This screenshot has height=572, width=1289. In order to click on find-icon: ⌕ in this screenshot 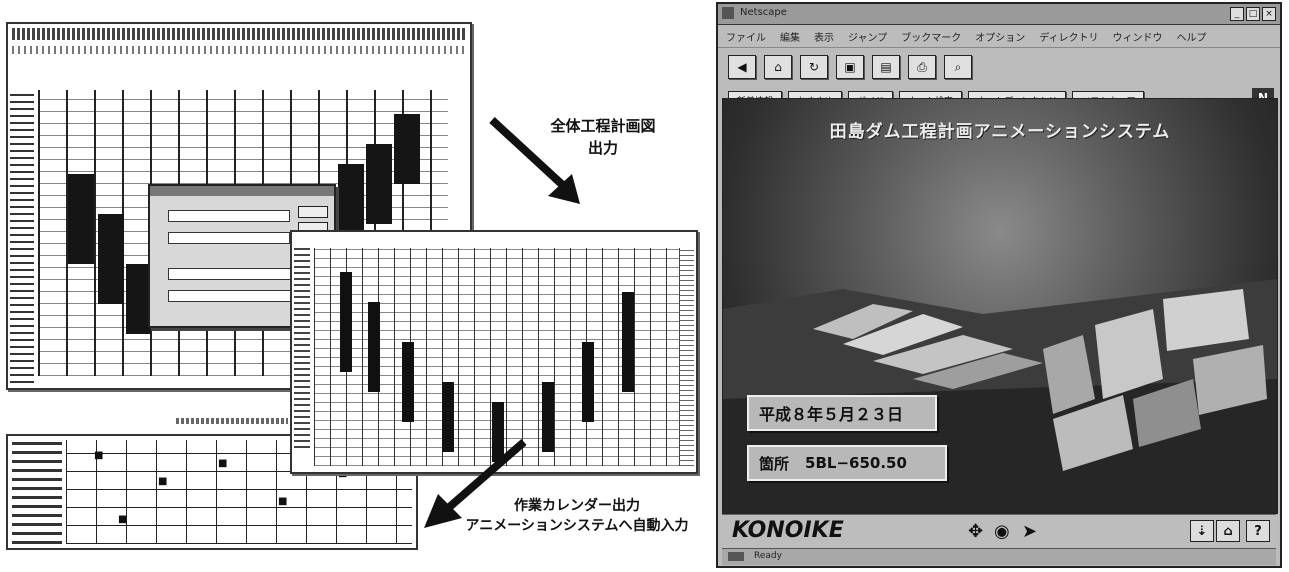, I will do `click(958, 67)`.